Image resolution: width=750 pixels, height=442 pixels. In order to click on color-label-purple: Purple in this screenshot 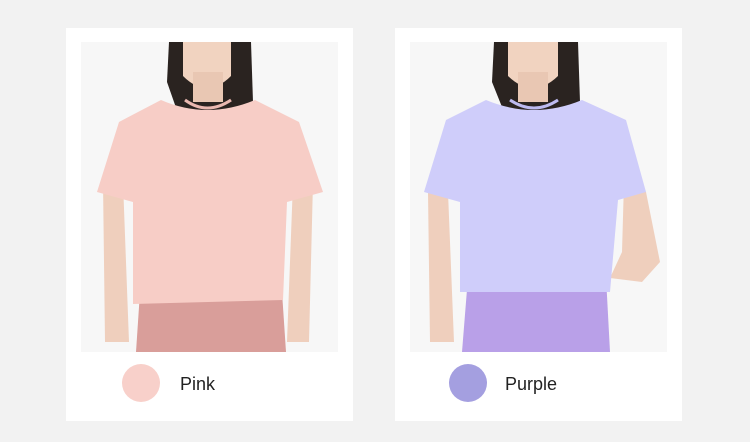, I will do `click(531, 384)`.